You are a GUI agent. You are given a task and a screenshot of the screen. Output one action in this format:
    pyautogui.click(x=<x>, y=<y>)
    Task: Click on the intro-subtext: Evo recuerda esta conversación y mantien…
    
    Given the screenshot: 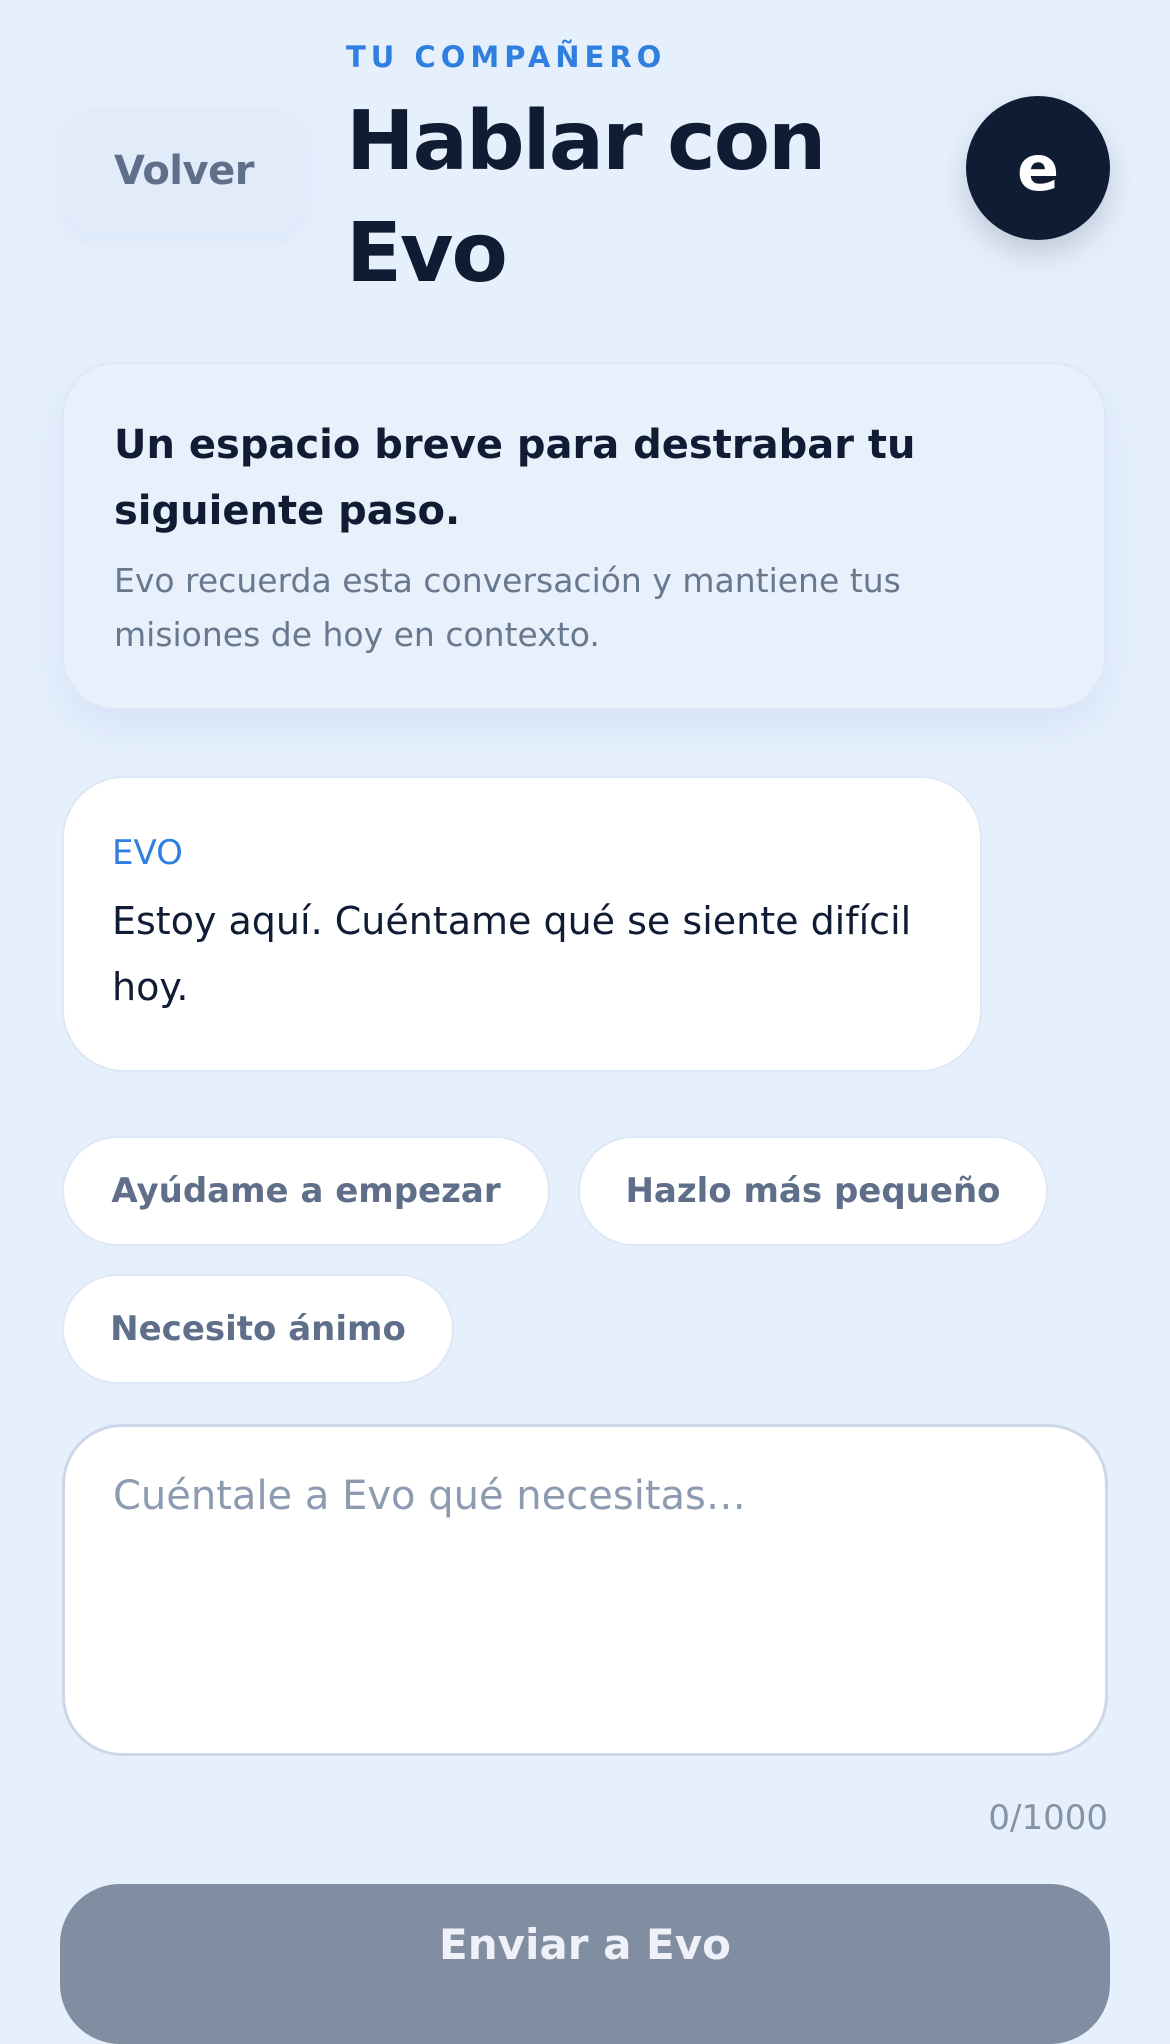 What is the action you would take?
    pyautogui.click(x=507, y=607)
    